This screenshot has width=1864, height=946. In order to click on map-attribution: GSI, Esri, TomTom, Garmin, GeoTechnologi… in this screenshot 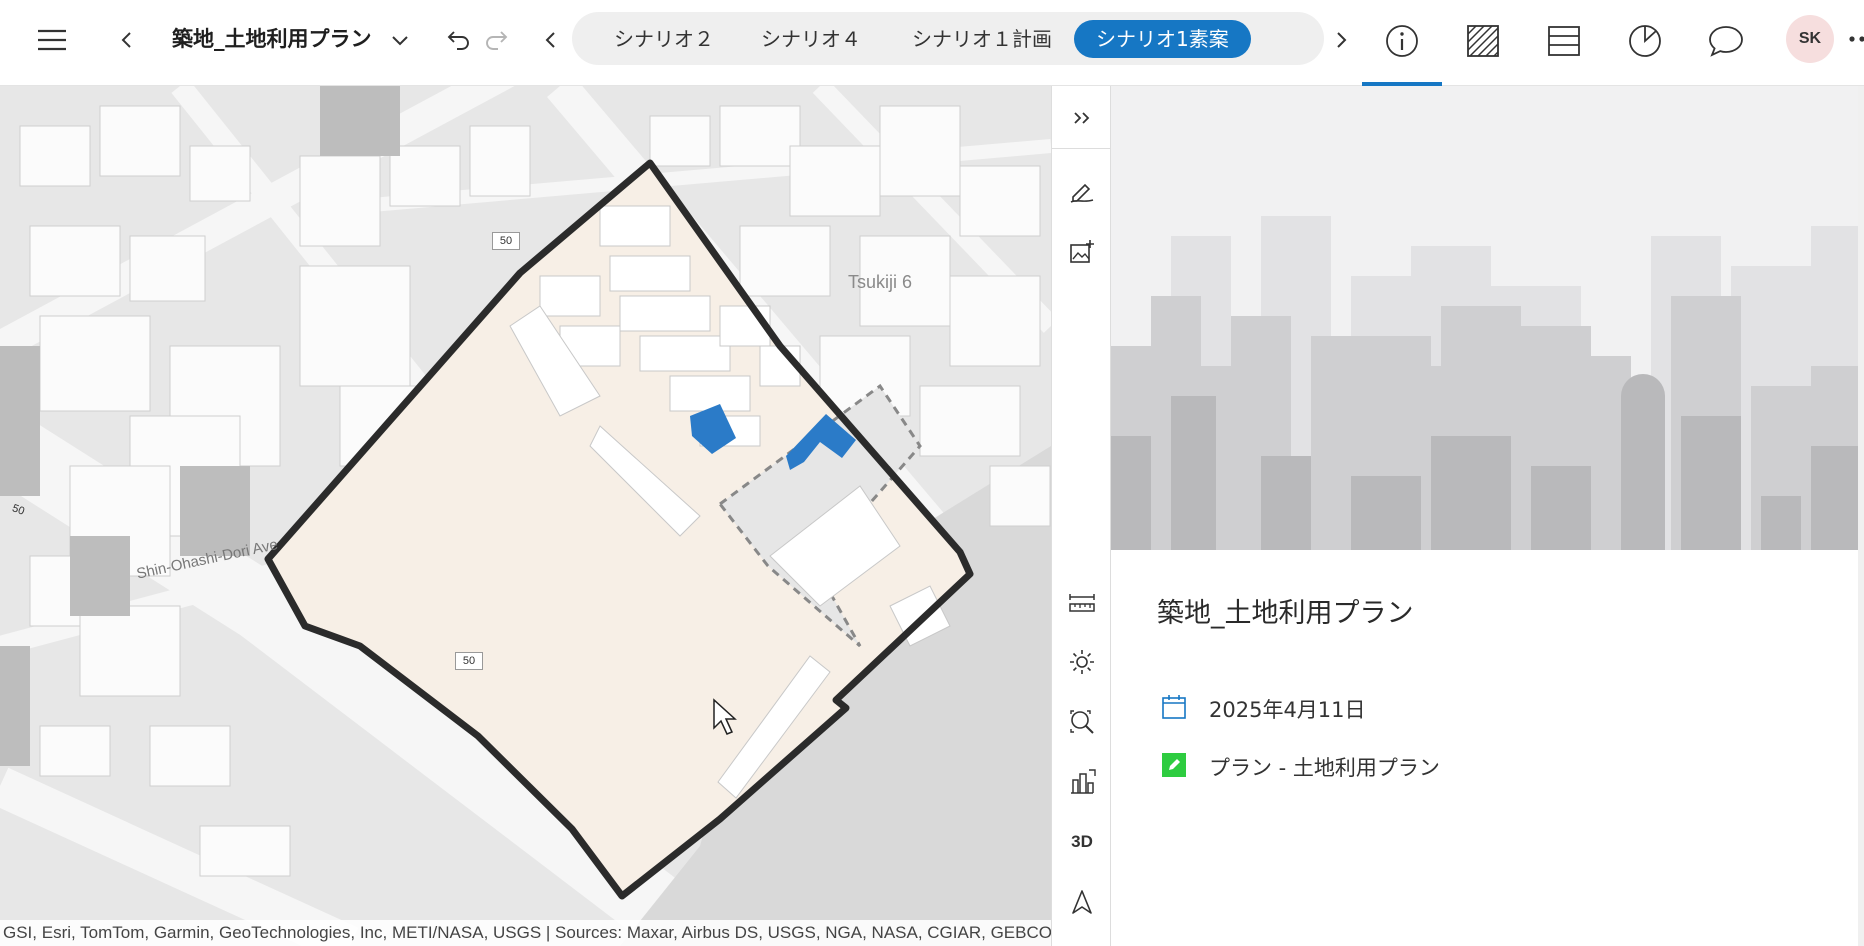, I will do `click(525, 933)`.